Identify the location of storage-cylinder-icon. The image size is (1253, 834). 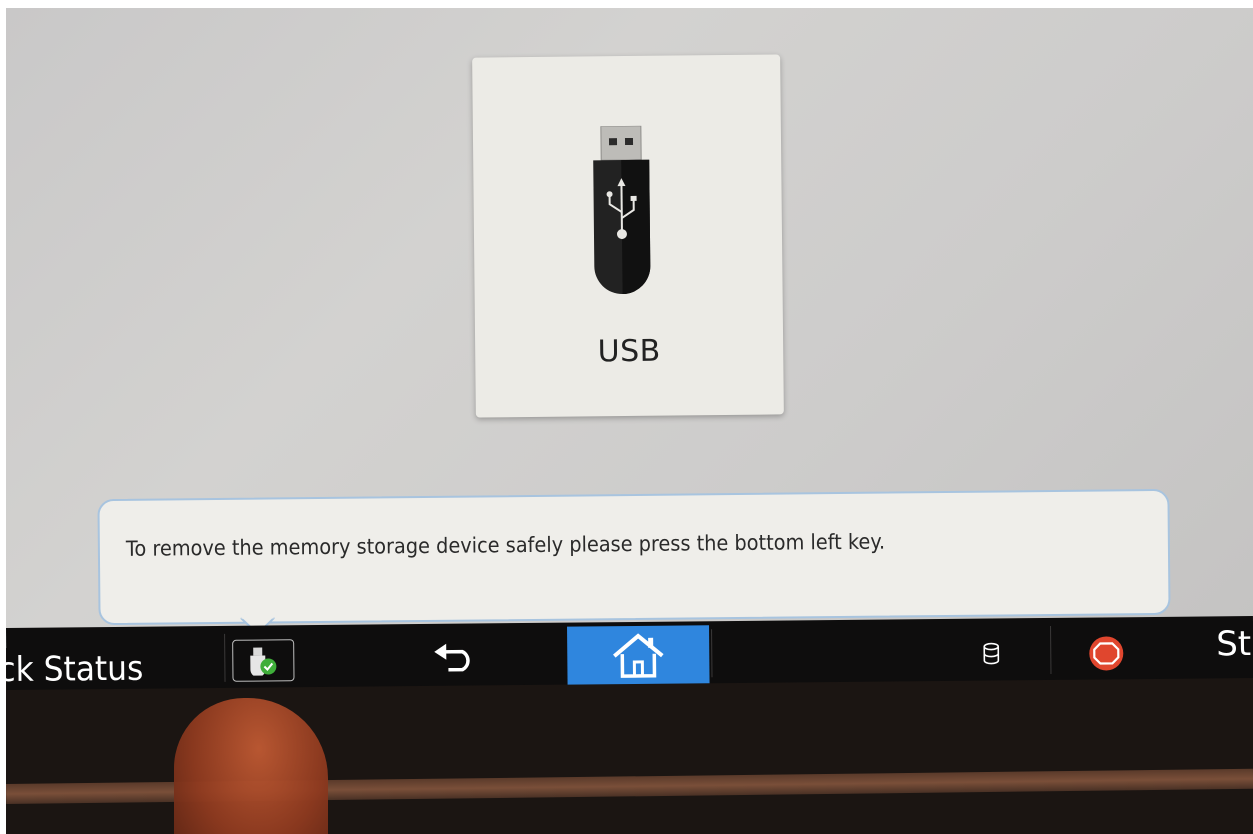
(991, 653).